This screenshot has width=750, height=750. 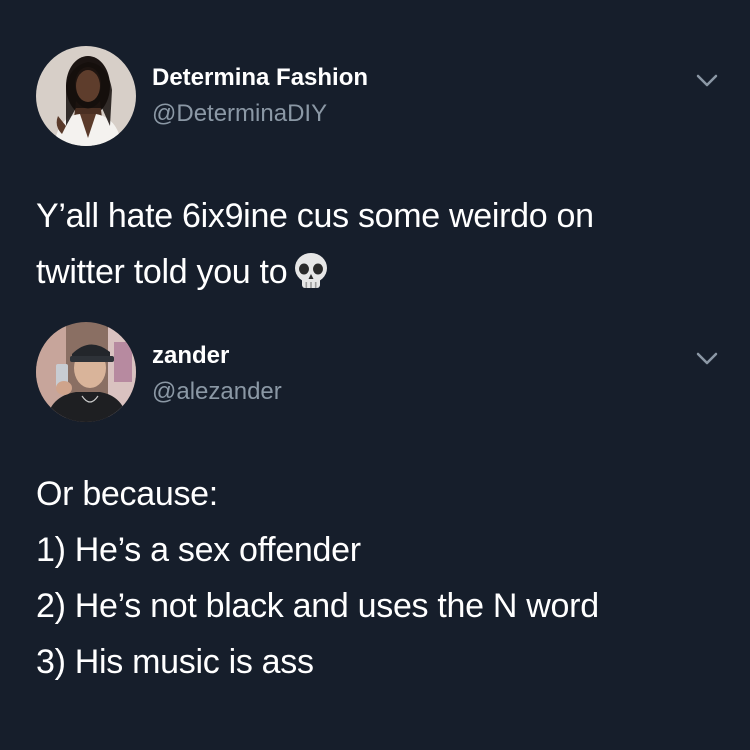 I want to click on skull-icon, so click(x=311, y=270).